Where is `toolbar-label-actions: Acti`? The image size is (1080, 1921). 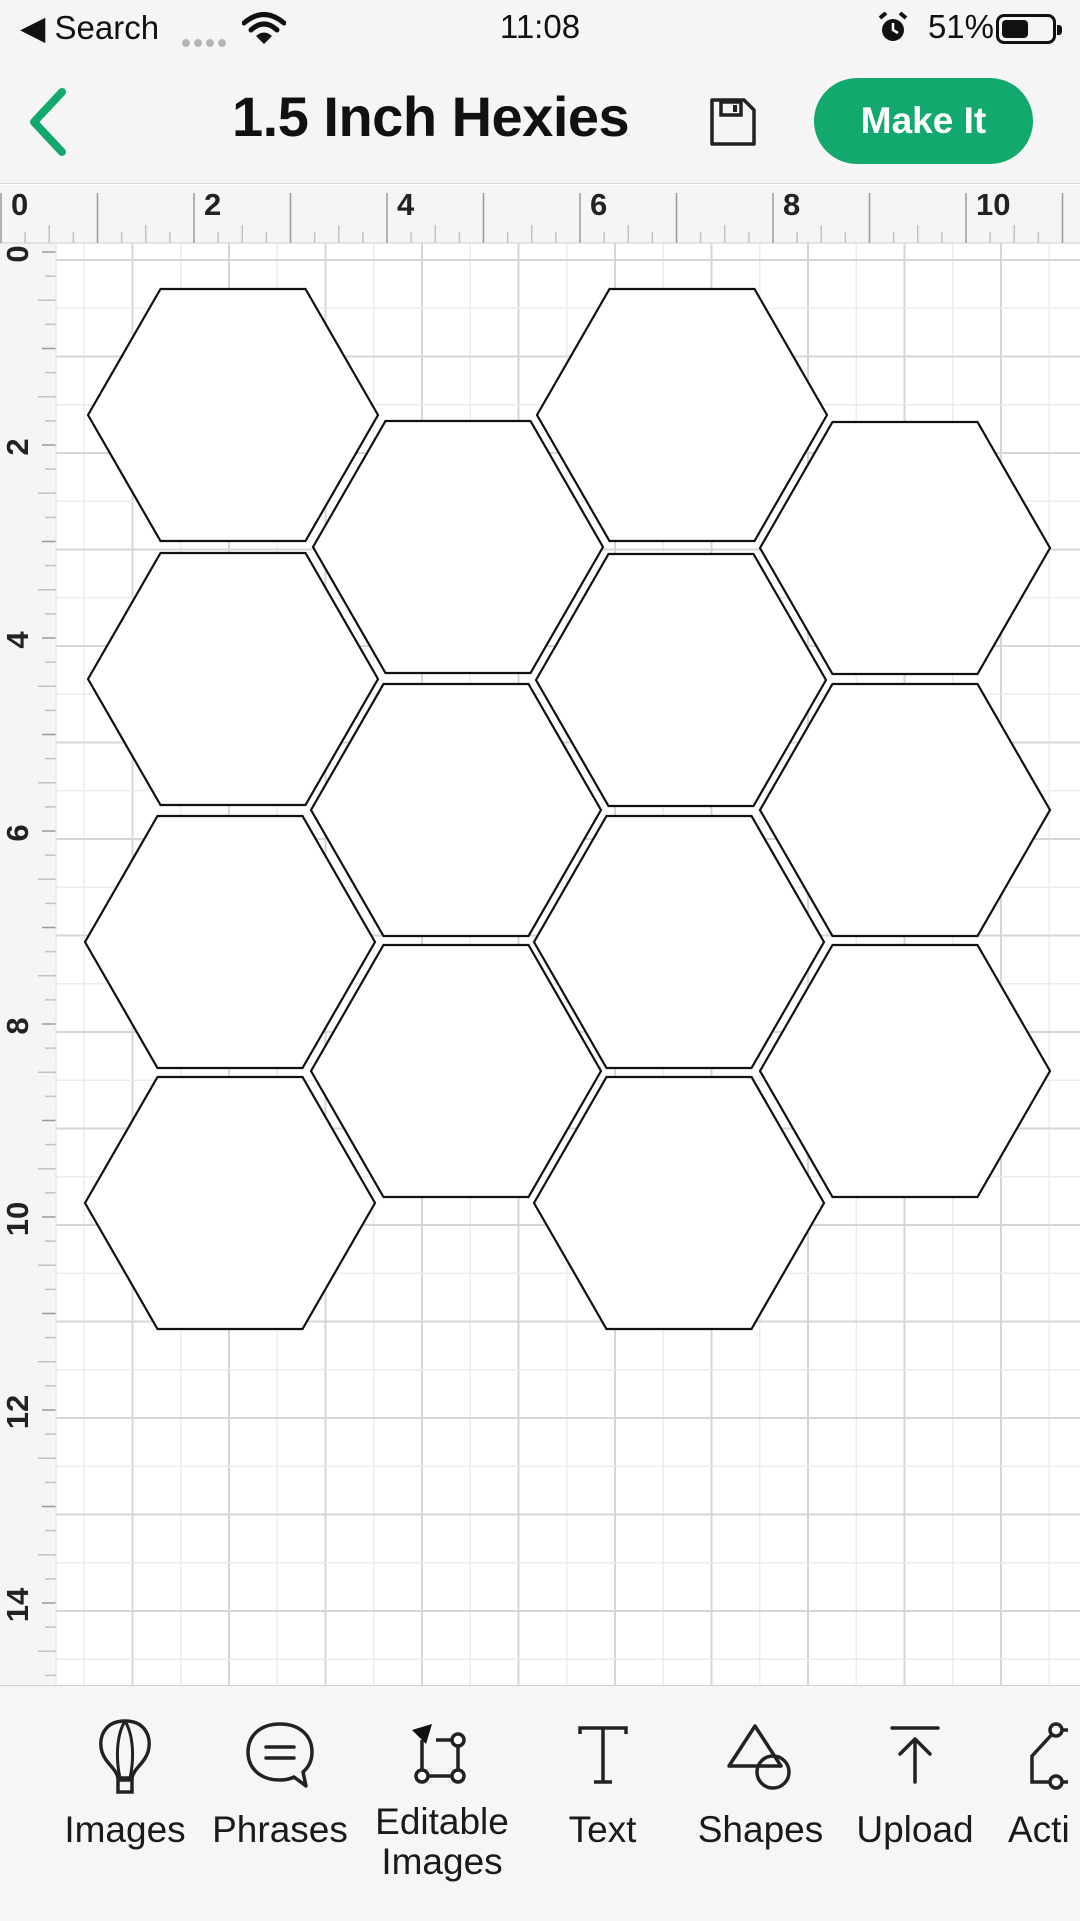
toolbar-label-actions: Acti is located at coordinates (1039, 1829).